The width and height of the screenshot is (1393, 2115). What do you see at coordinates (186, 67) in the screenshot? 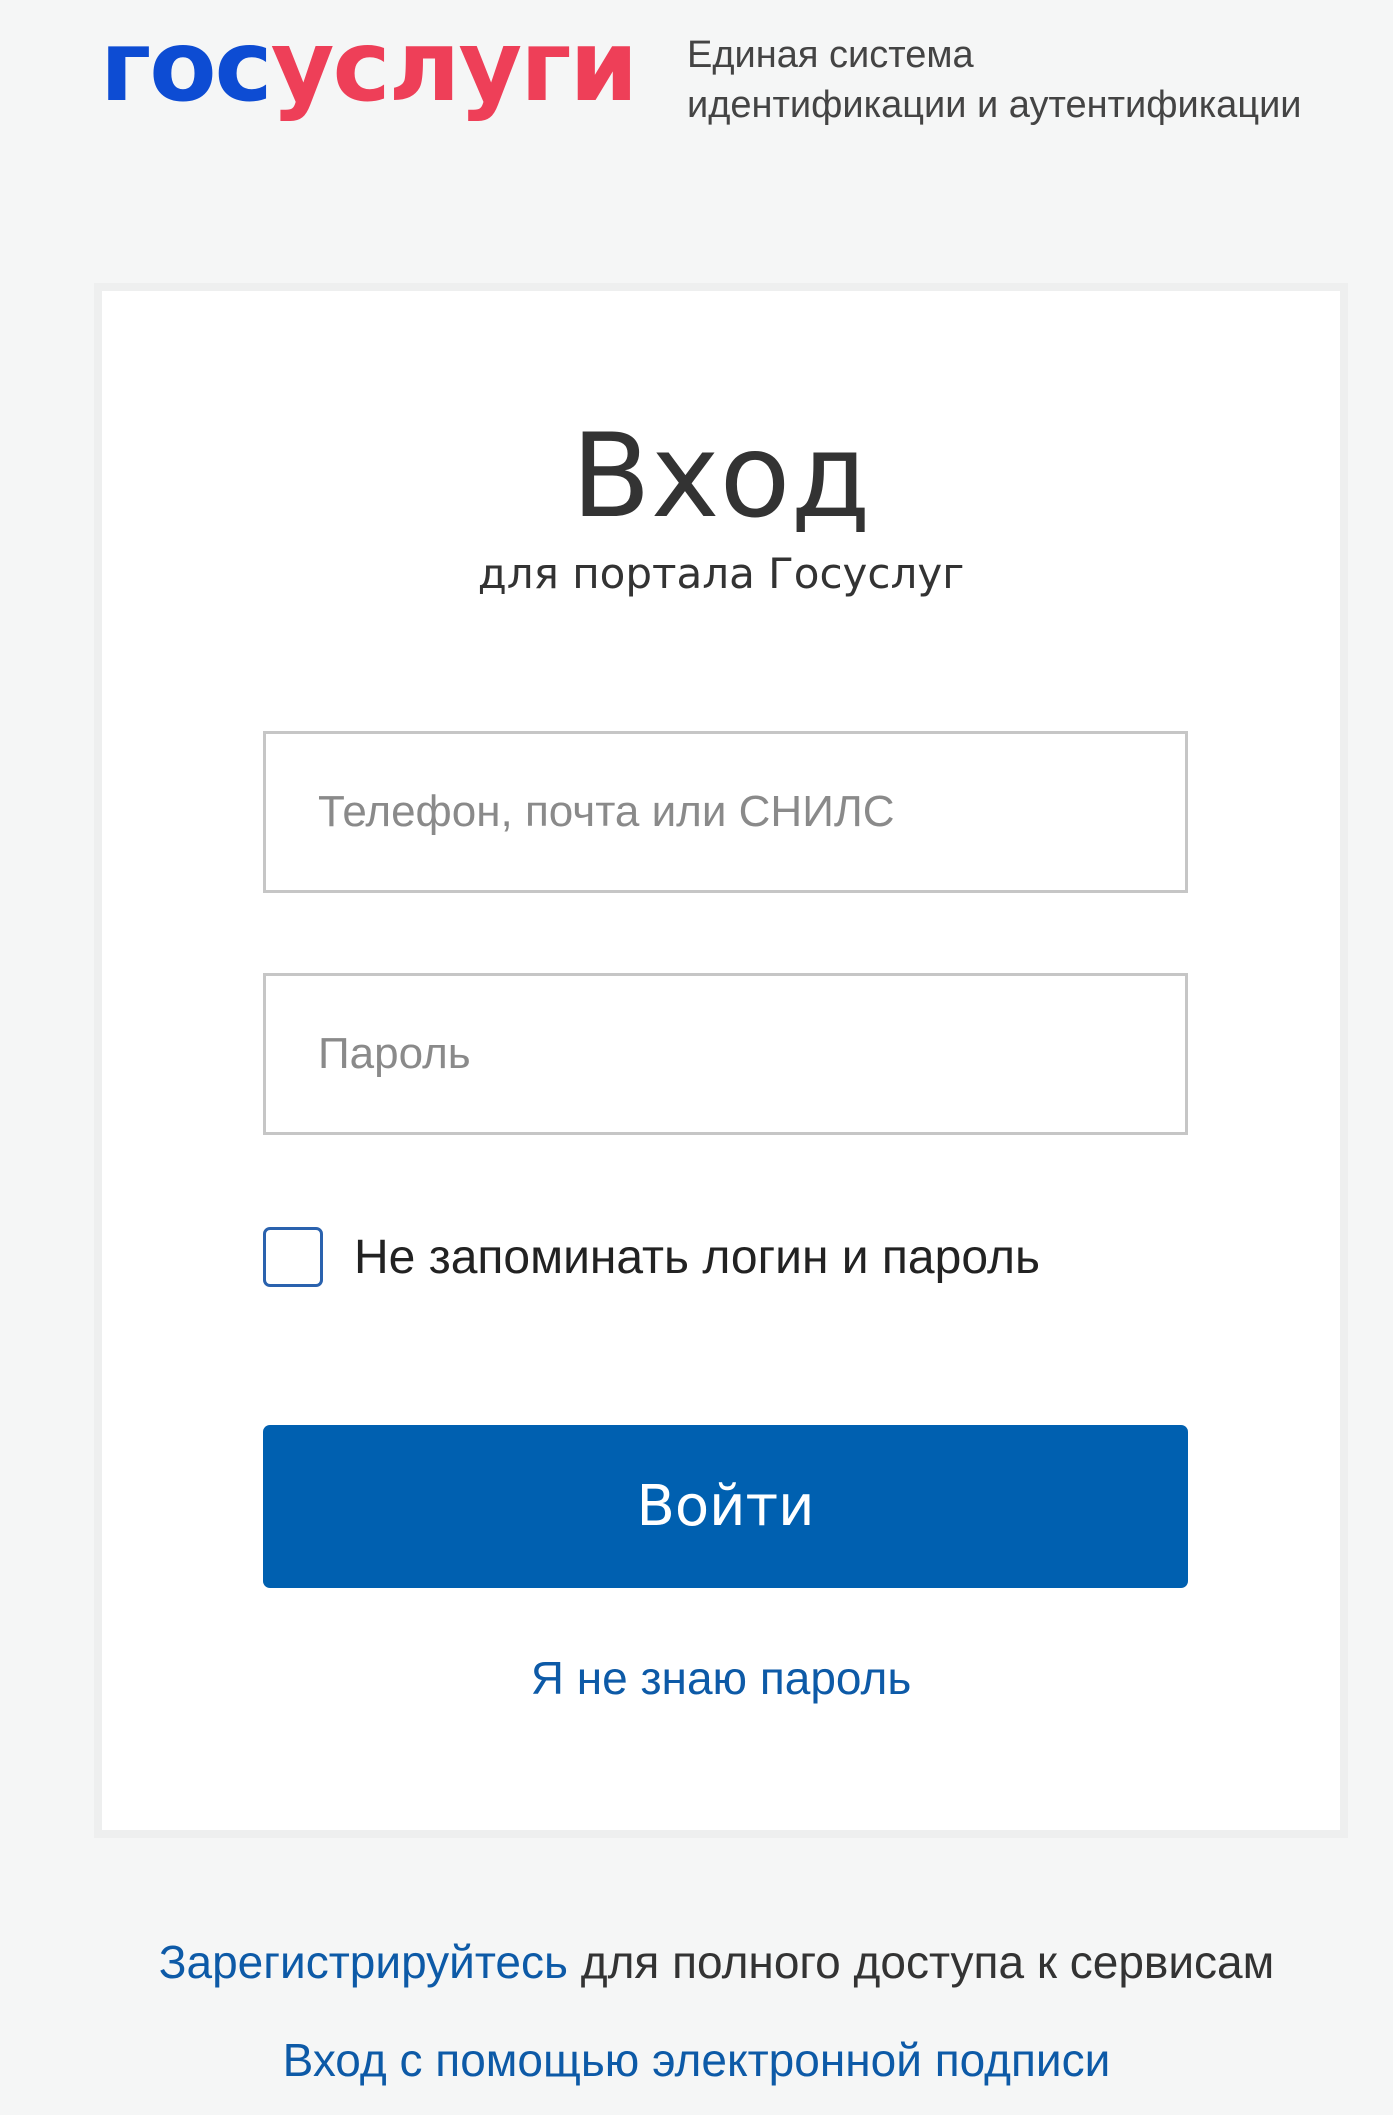
I see `logo-part-blue: гос` at bounding box center [186, 67].